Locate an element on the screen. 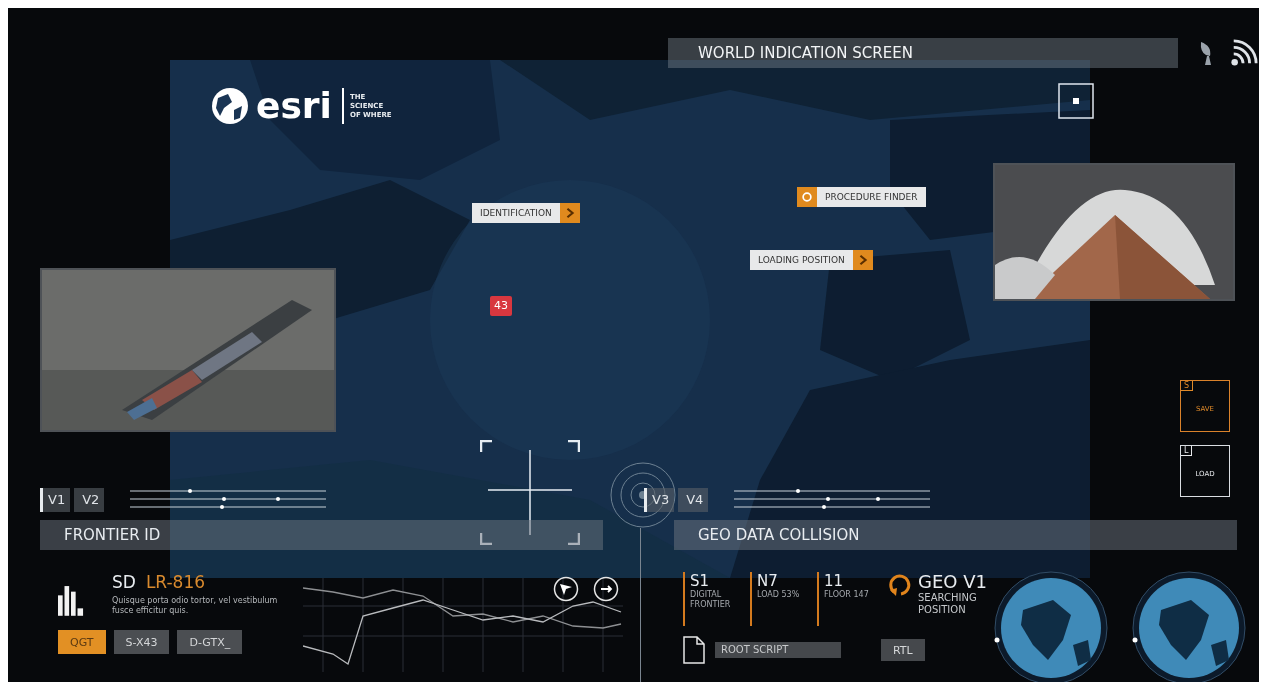 This screenshot has width=1267, height=682. view-tab: V1 is located at coordinates (55, 499).